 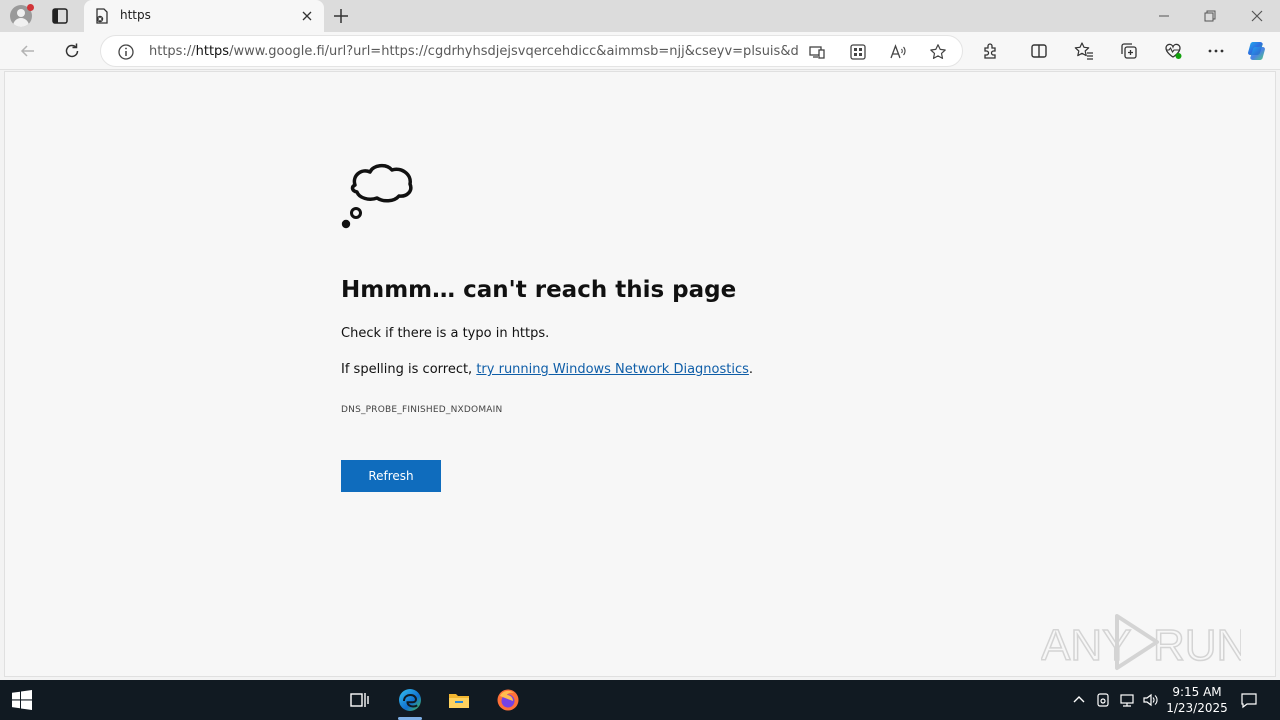 I want to click on tab-actions-icon, so click(x=60, y=16).